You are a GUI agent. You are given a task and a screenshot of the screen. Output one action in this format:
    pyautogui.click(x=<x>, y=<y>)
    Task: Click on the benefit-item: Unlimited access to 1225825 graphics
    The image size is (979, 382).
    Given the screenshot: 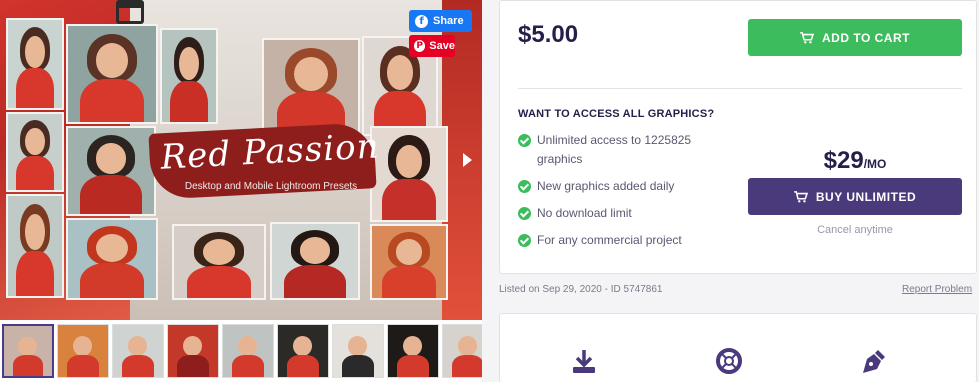 What is the action you would take?
    pyautogui.click(x=623, y=150)
    